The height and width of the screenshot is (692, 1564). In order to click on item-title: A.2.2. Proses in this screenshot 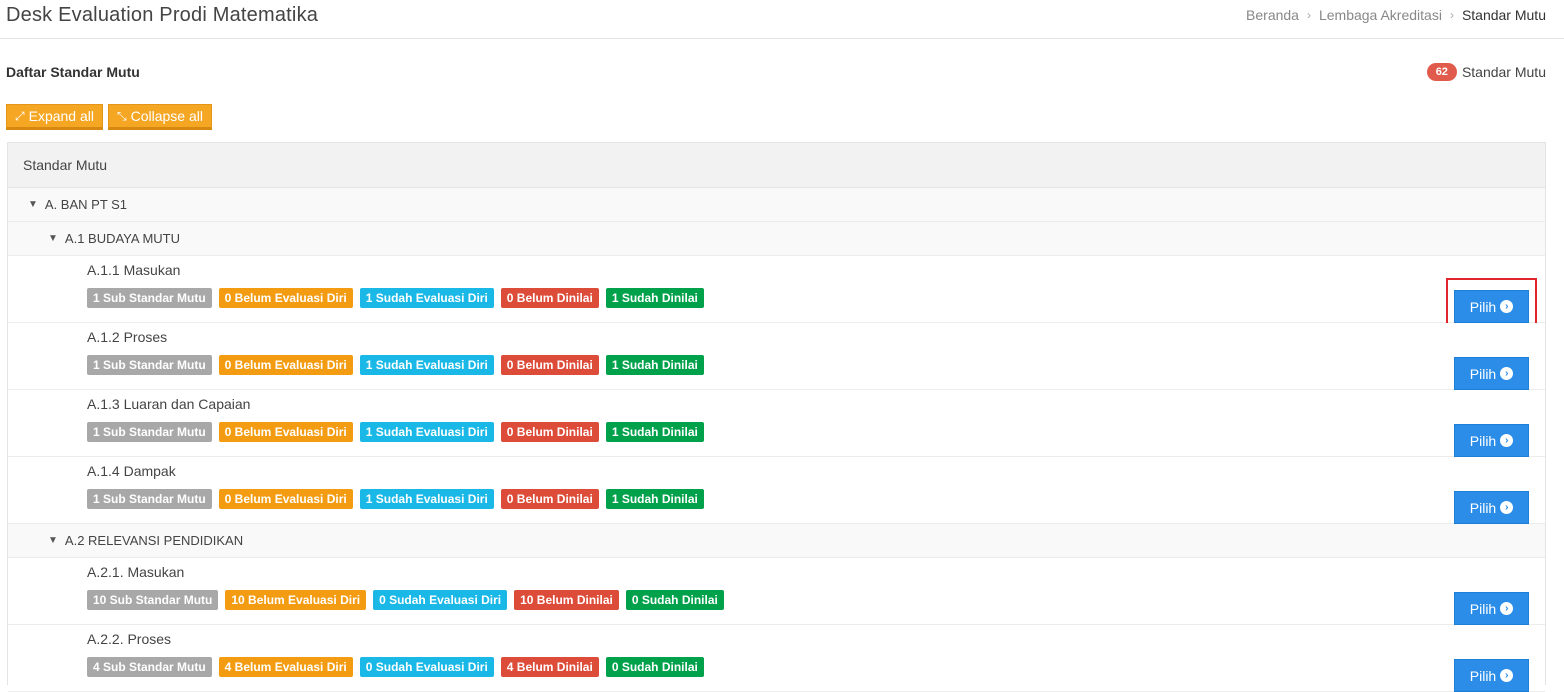, I will do `click(129, 639)`.